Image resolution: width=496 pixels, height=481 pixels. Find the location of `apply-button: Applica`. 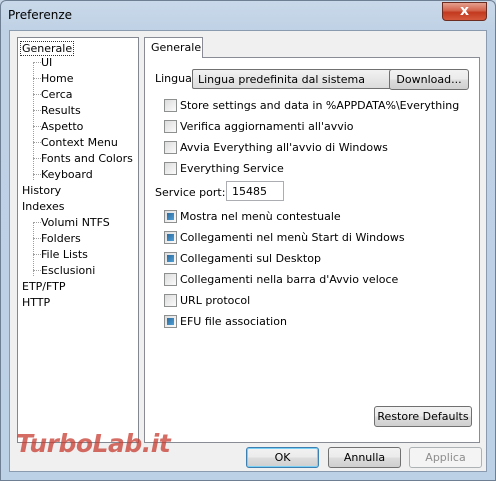

apply-button: Applica is located at coordinates (445, 457).